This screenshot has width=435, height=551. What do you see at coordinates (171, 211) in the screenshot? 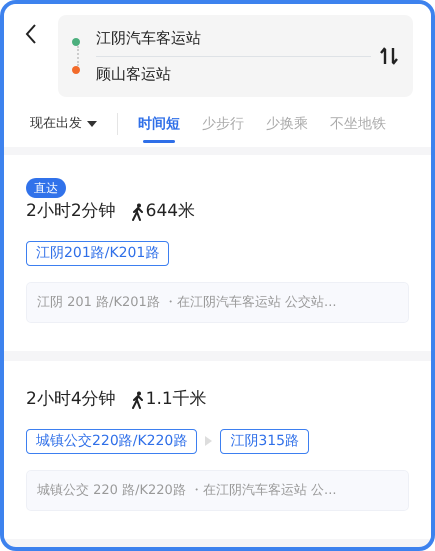
I see `walk-distance-text: 644米` at bounding box center [171, 211].